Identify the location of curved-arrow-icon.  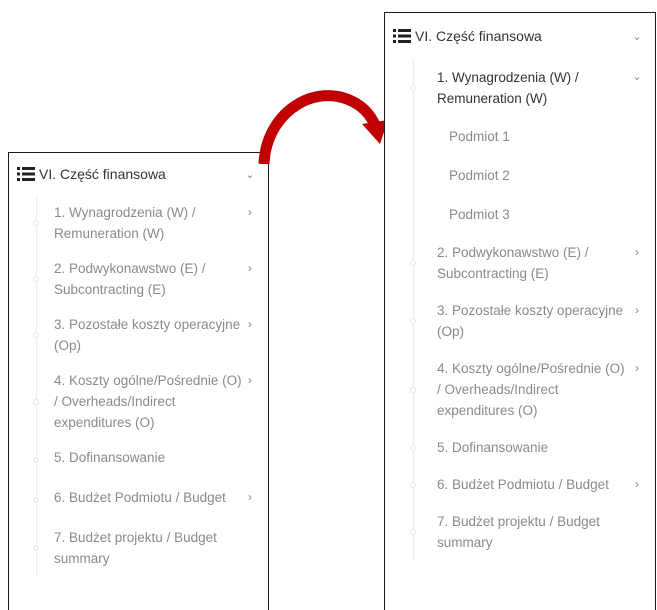
(323, 127).